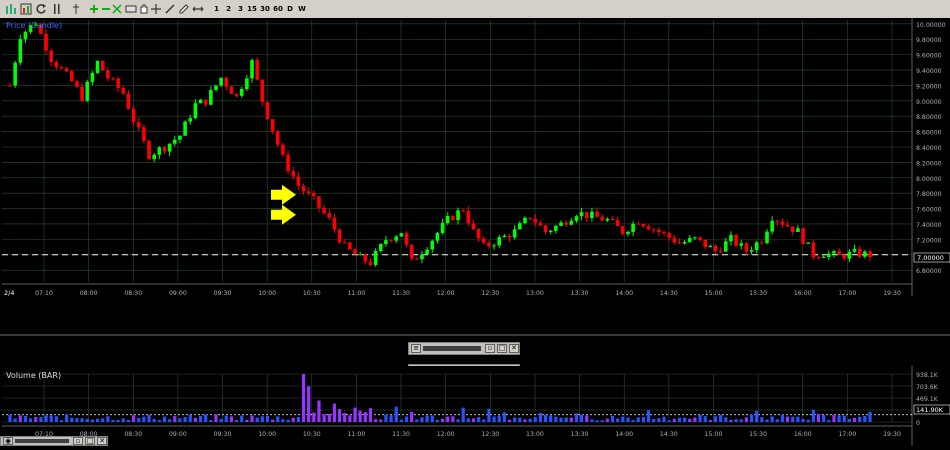 This screenshot has width=950, height=450. I want to click on date-label: 2/4, so click(9, 293).